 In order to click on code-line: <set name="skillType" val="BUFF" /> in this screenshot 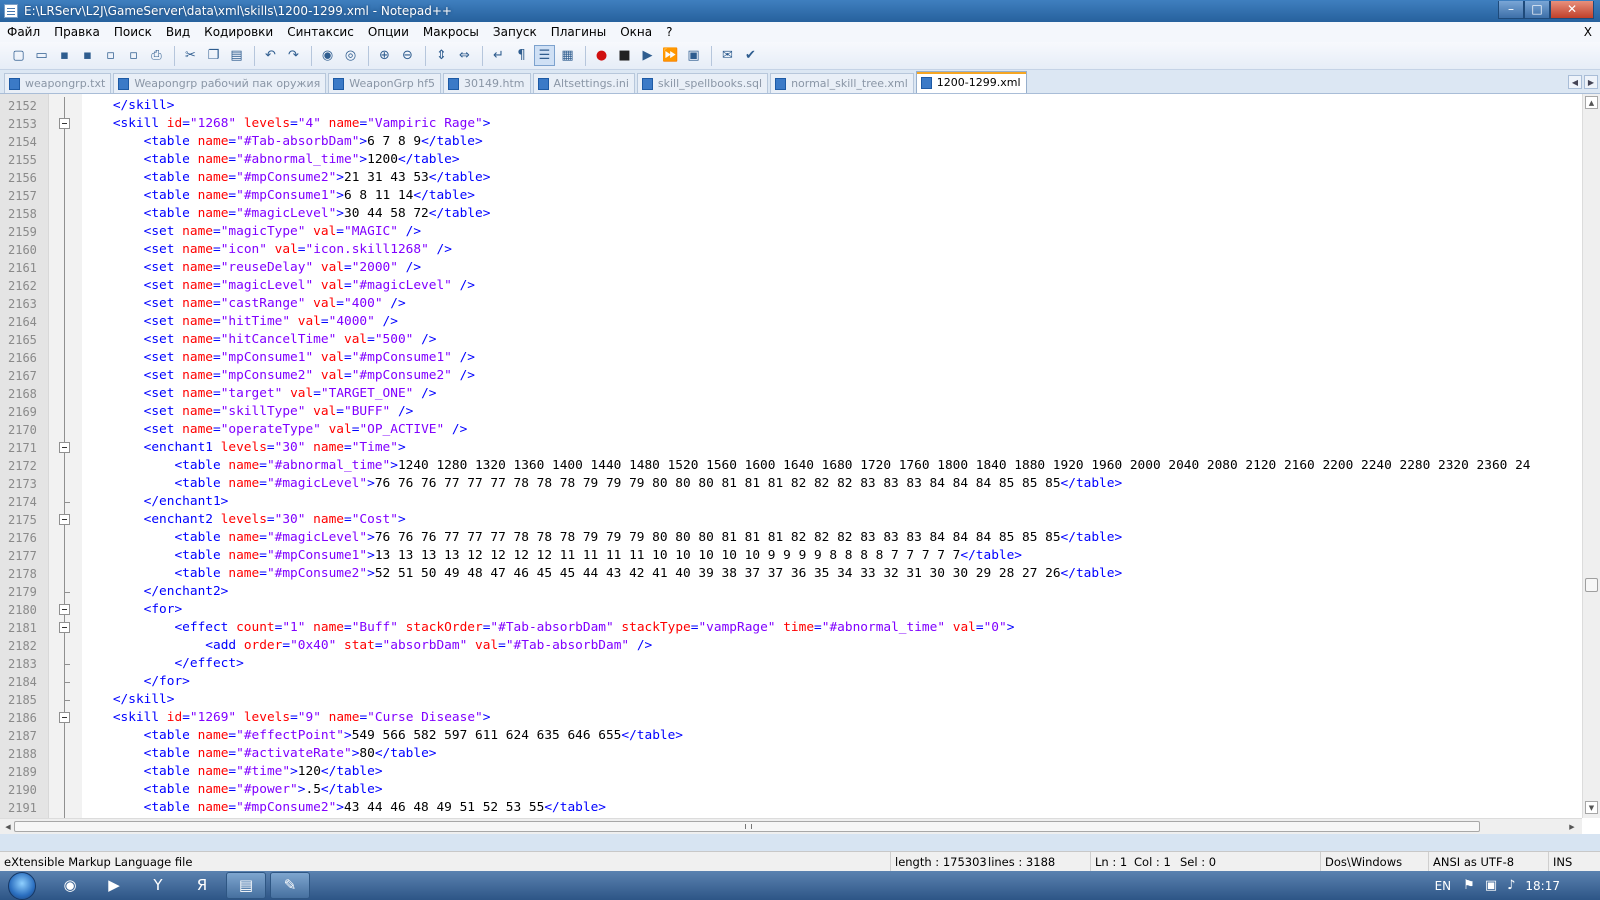, I will do `click(832, 412)`.